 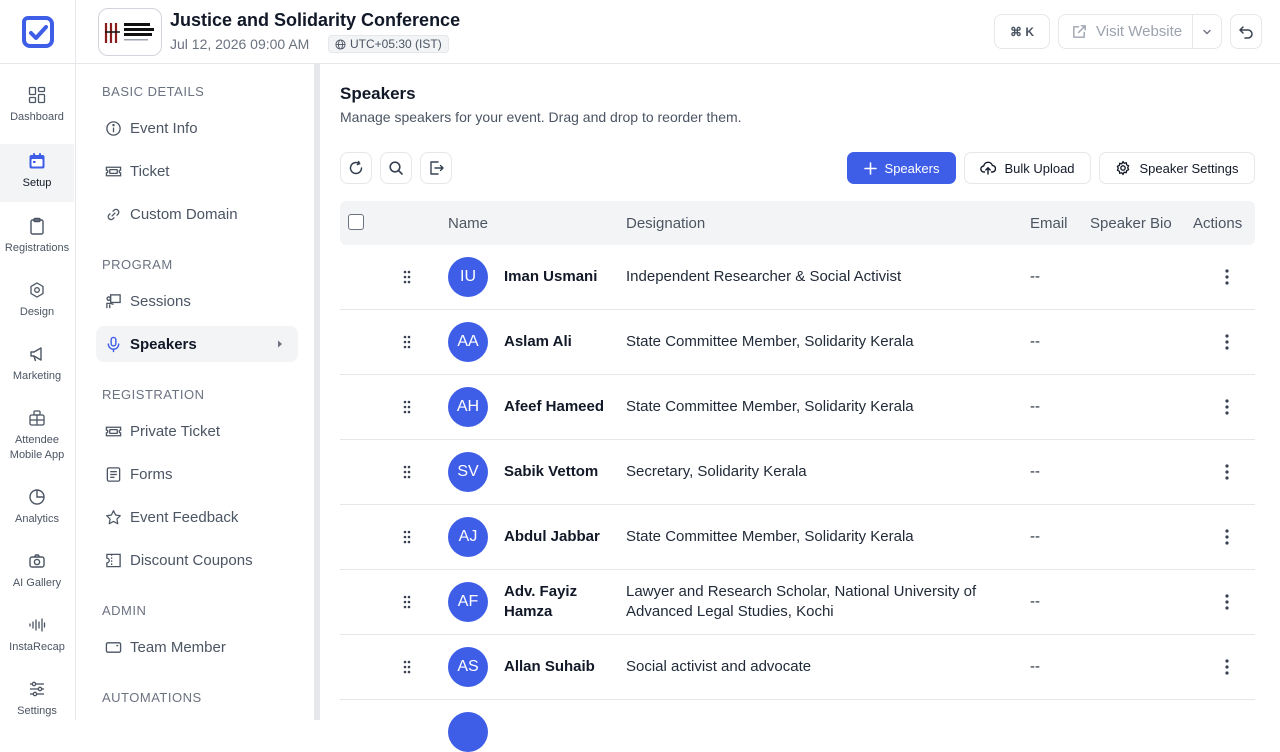 I want to click on visit-website-control: Visit Website, so click(x=1140, y=31).